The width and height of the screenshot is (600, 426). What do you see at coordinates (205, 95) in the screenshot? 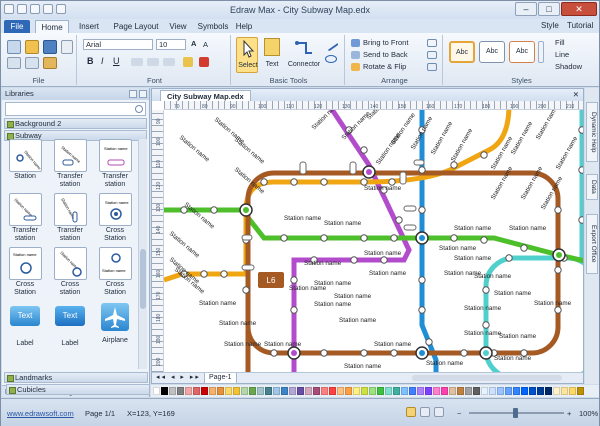
I see `document-tab: City Subway Map.edx` at bounding box center [205, 95].